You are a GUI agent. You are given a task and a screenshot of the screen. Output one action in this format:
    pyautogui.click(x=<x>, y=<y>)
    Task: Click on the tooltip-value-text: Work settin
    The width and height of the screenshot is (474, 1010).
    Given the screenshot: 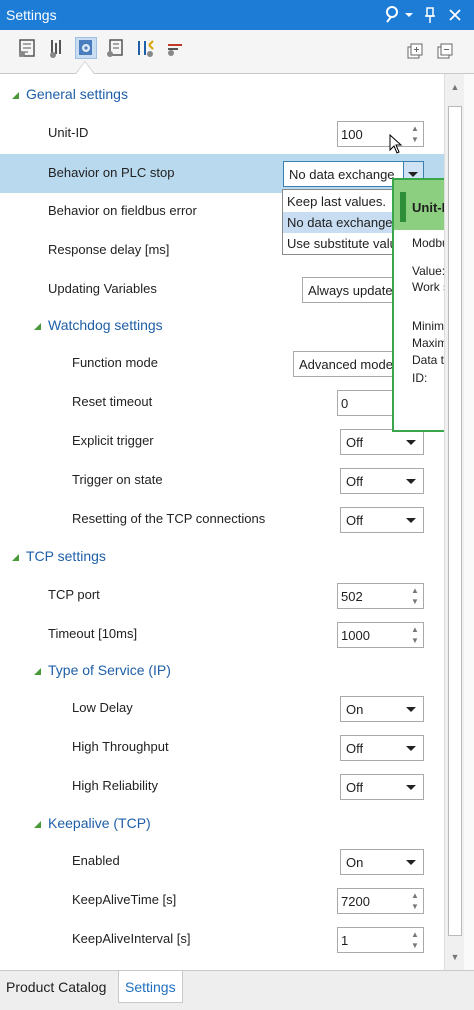 What is the action you would take?
    pyautogui.click(x=428, y=287)
    